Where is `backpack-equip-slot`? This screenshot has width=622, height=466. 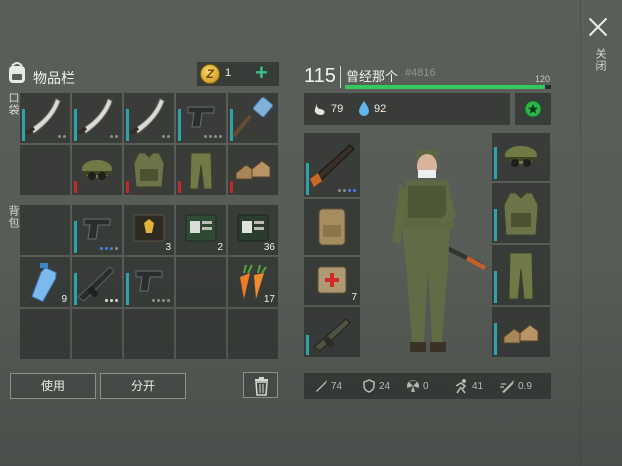 backpack-equip-slot is located at coordinates (332, 227).